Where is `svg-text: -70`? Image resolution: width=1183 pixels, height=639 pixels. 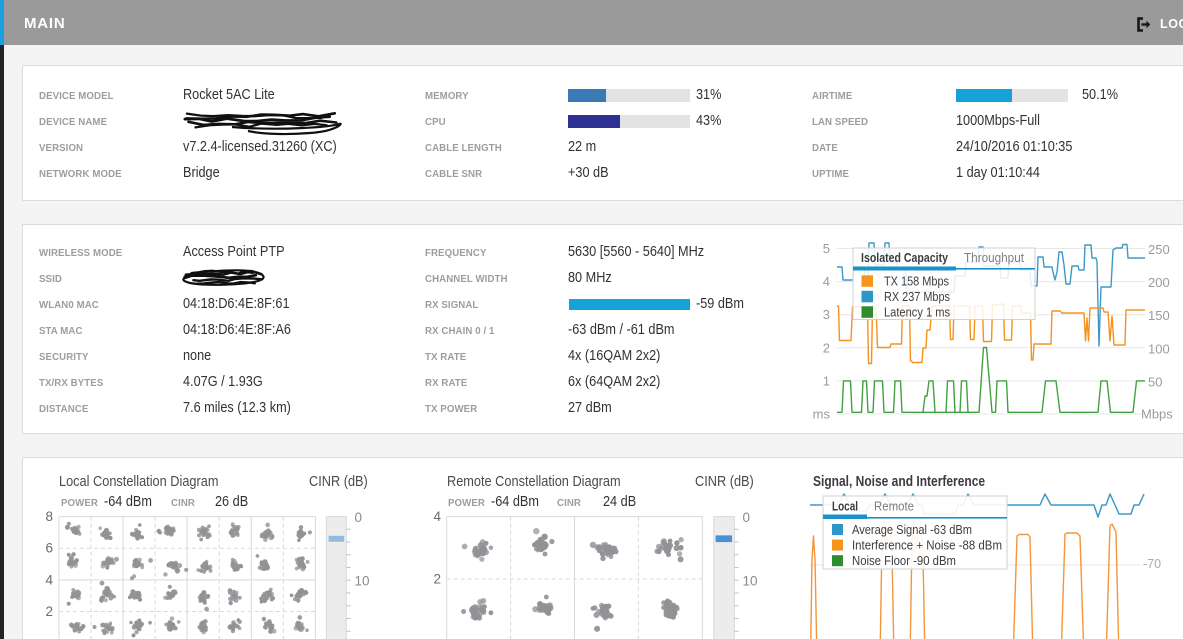 svg-text: -70 is located at coordinates (1152, 564).